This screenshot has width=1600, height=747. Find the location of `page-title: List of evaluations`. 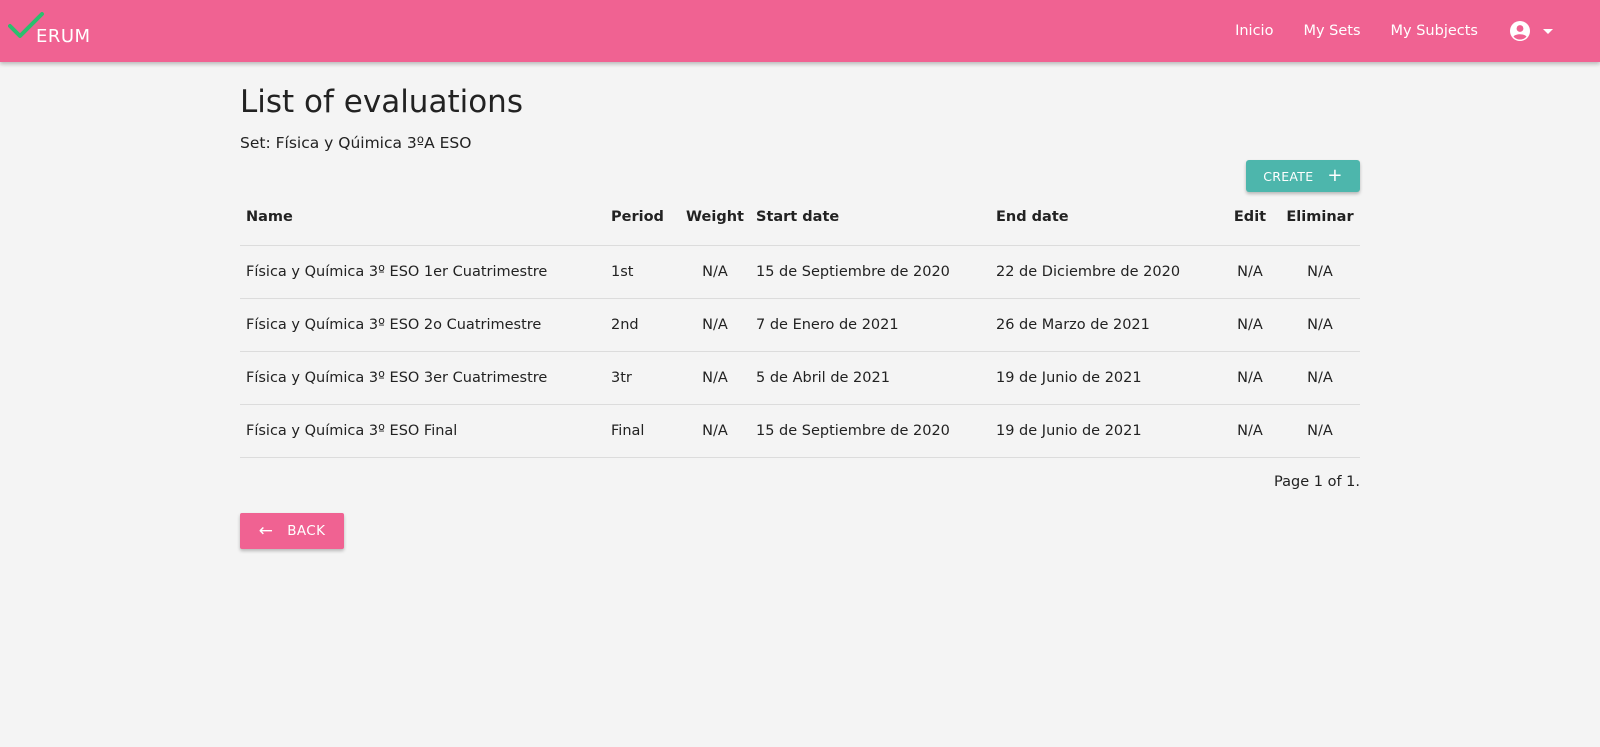

page-title: List of evaluations is located at coordinates (381, 102).